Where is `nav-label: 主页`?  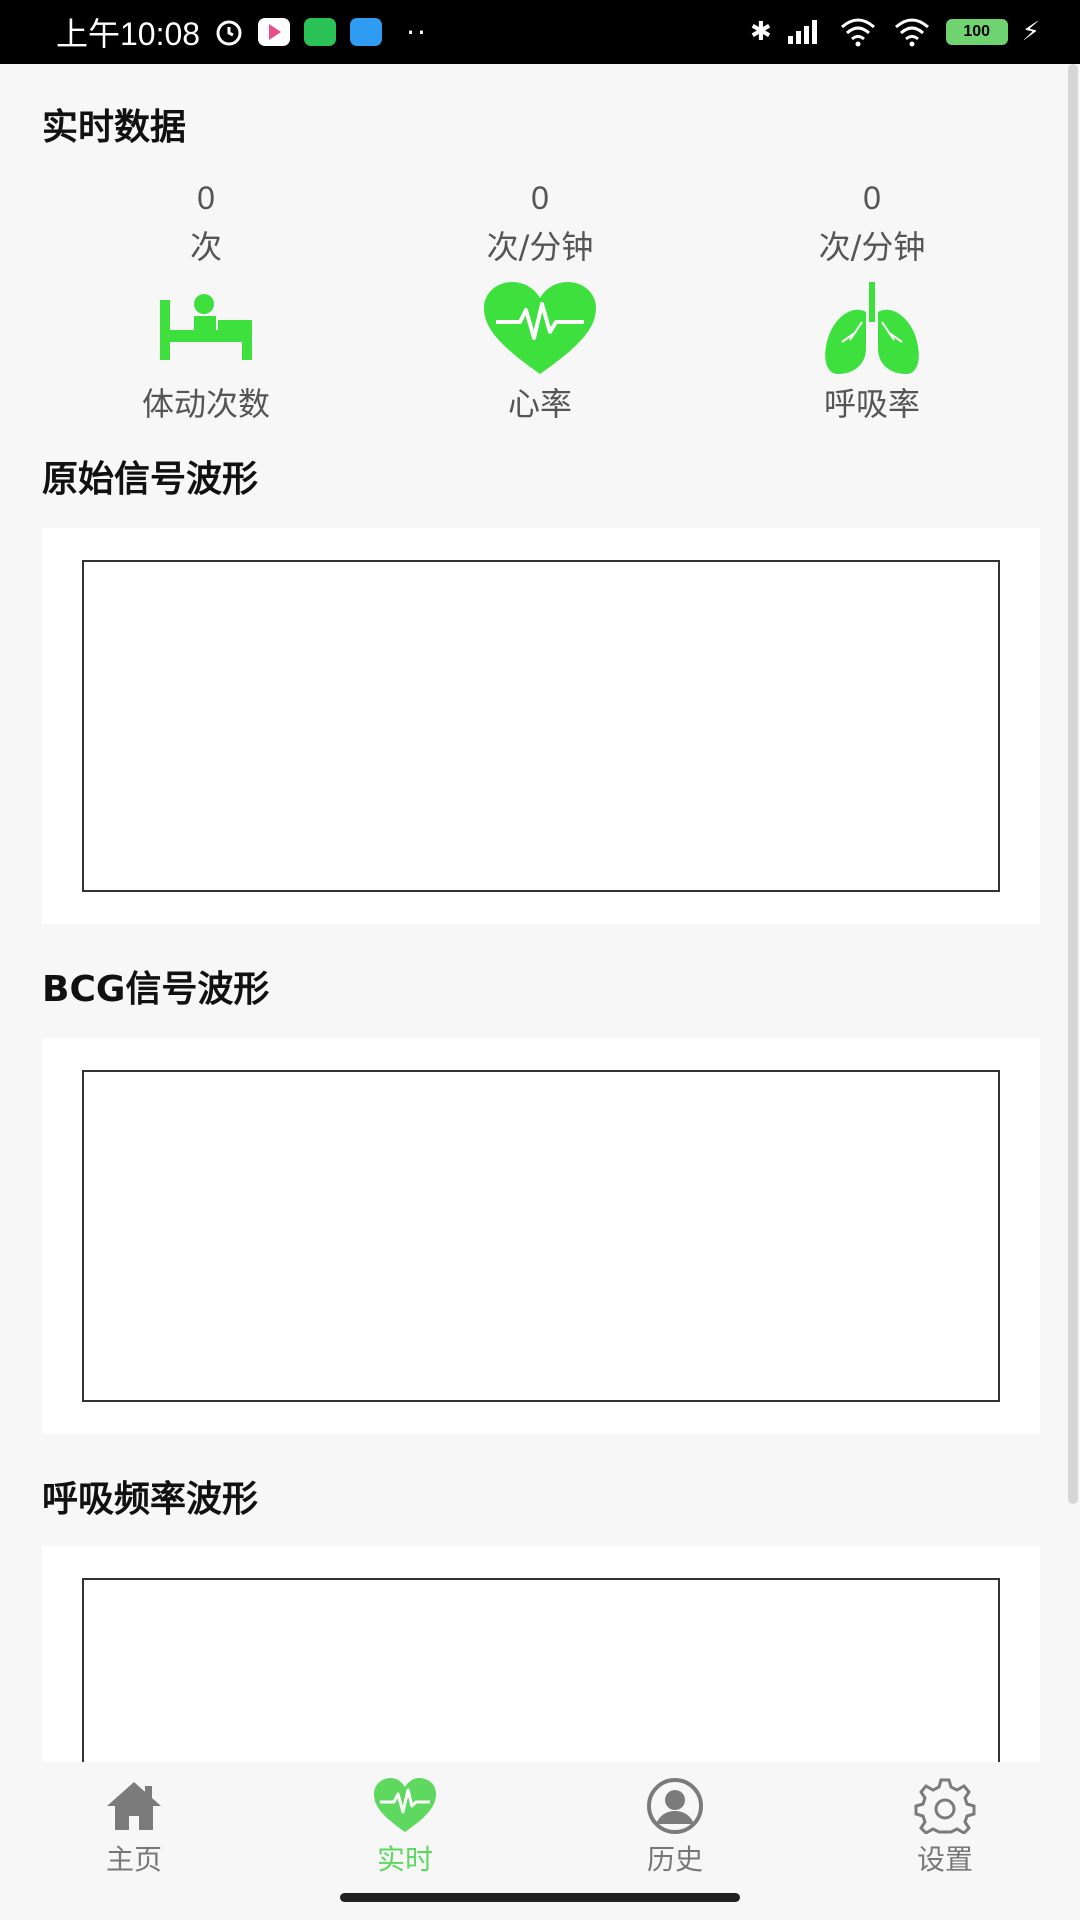 nav-label: 主页 is located at coordinates (133, 1859).